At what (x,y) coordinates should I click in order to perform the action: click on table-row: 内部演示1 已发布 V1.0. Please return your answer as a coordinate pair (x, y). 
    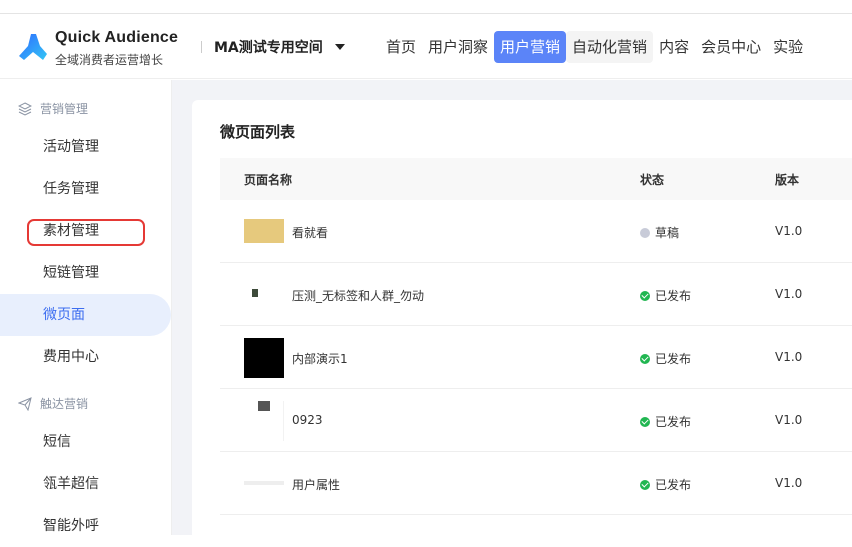
    Looking at the image, I should click on (536, 357).